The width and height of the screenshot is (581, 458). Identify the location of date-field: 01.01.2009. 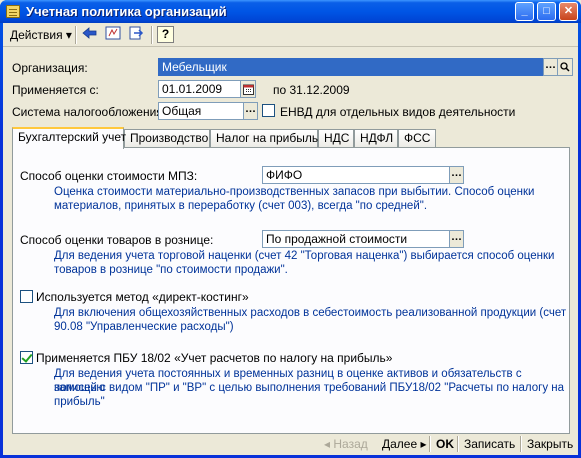
(199, 89).